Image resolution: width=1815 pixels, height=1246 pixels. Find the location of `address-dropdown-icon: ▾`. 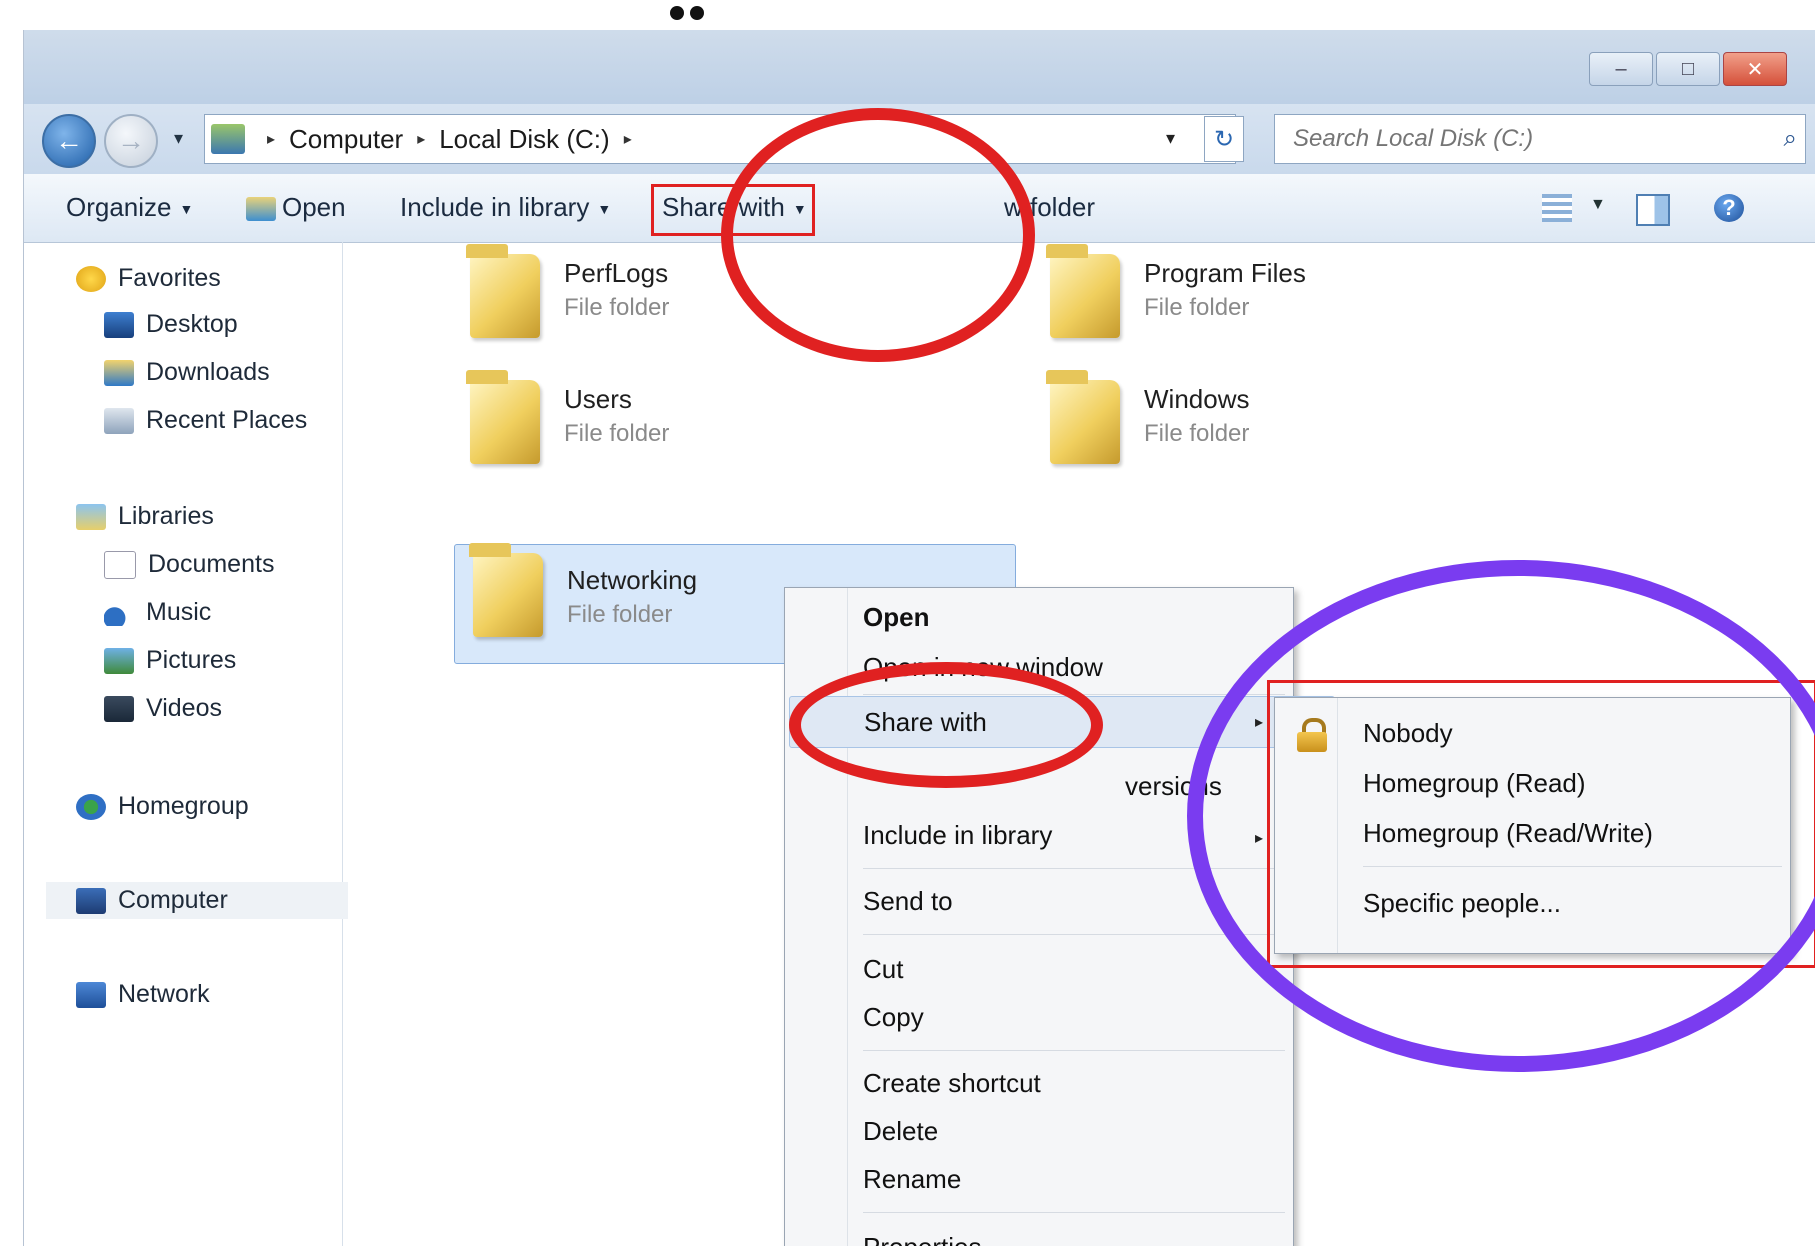

address-dropdown-icon: ▾ is located at coordinates (1170, 138).